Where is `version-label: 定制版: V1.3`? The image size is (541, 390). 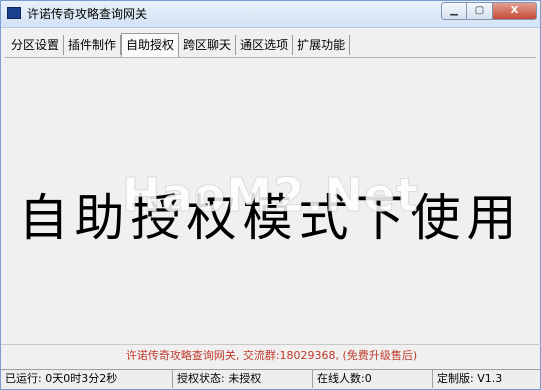 version-label: 定制版: V1.3 is located at coordinates (486, 379).